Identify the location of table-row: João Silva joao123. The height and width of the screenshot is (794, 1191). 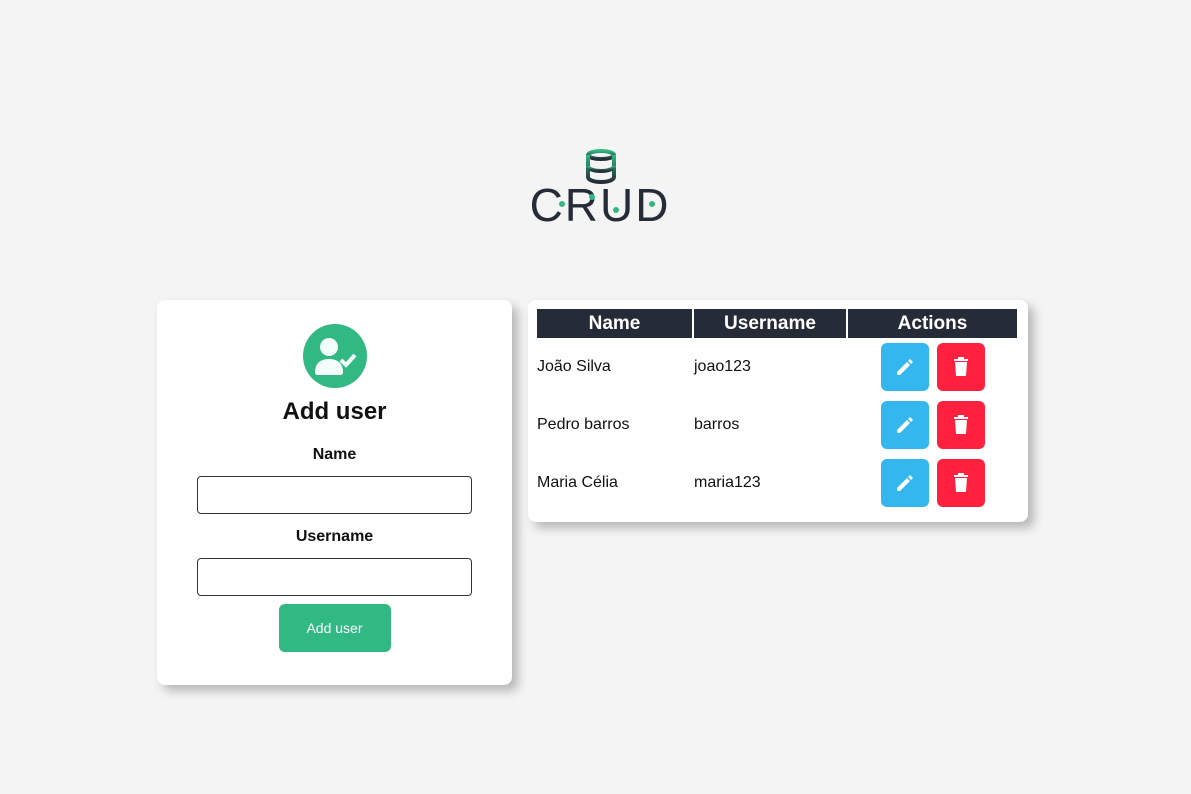
(777, 367).